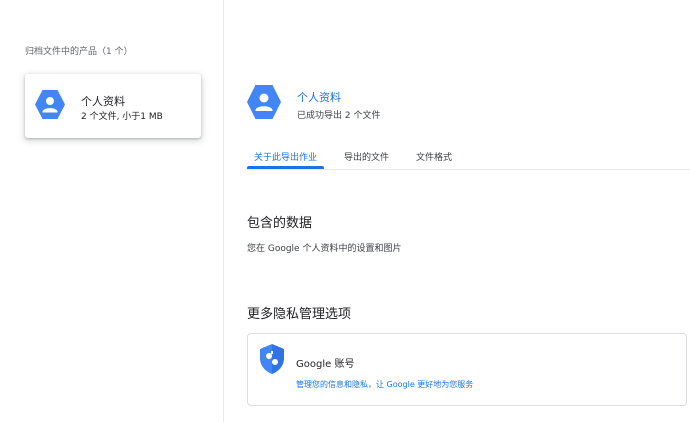  Describe the element at coordinates (467, 369) in the screenshot. I see `google-account-card: Google 账号 管理您的信息和隐私，让 Google 更好地为您服务` at that location.